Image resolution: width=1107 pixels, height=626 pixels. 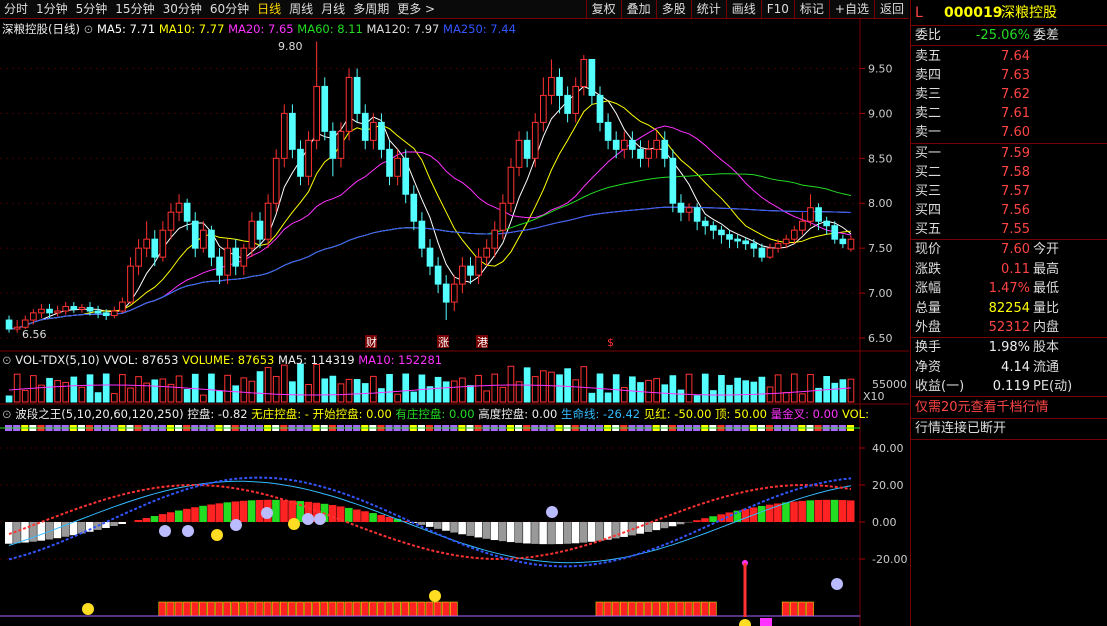 I want to click on toolbar-button: F10, so click(x=777, y=9).